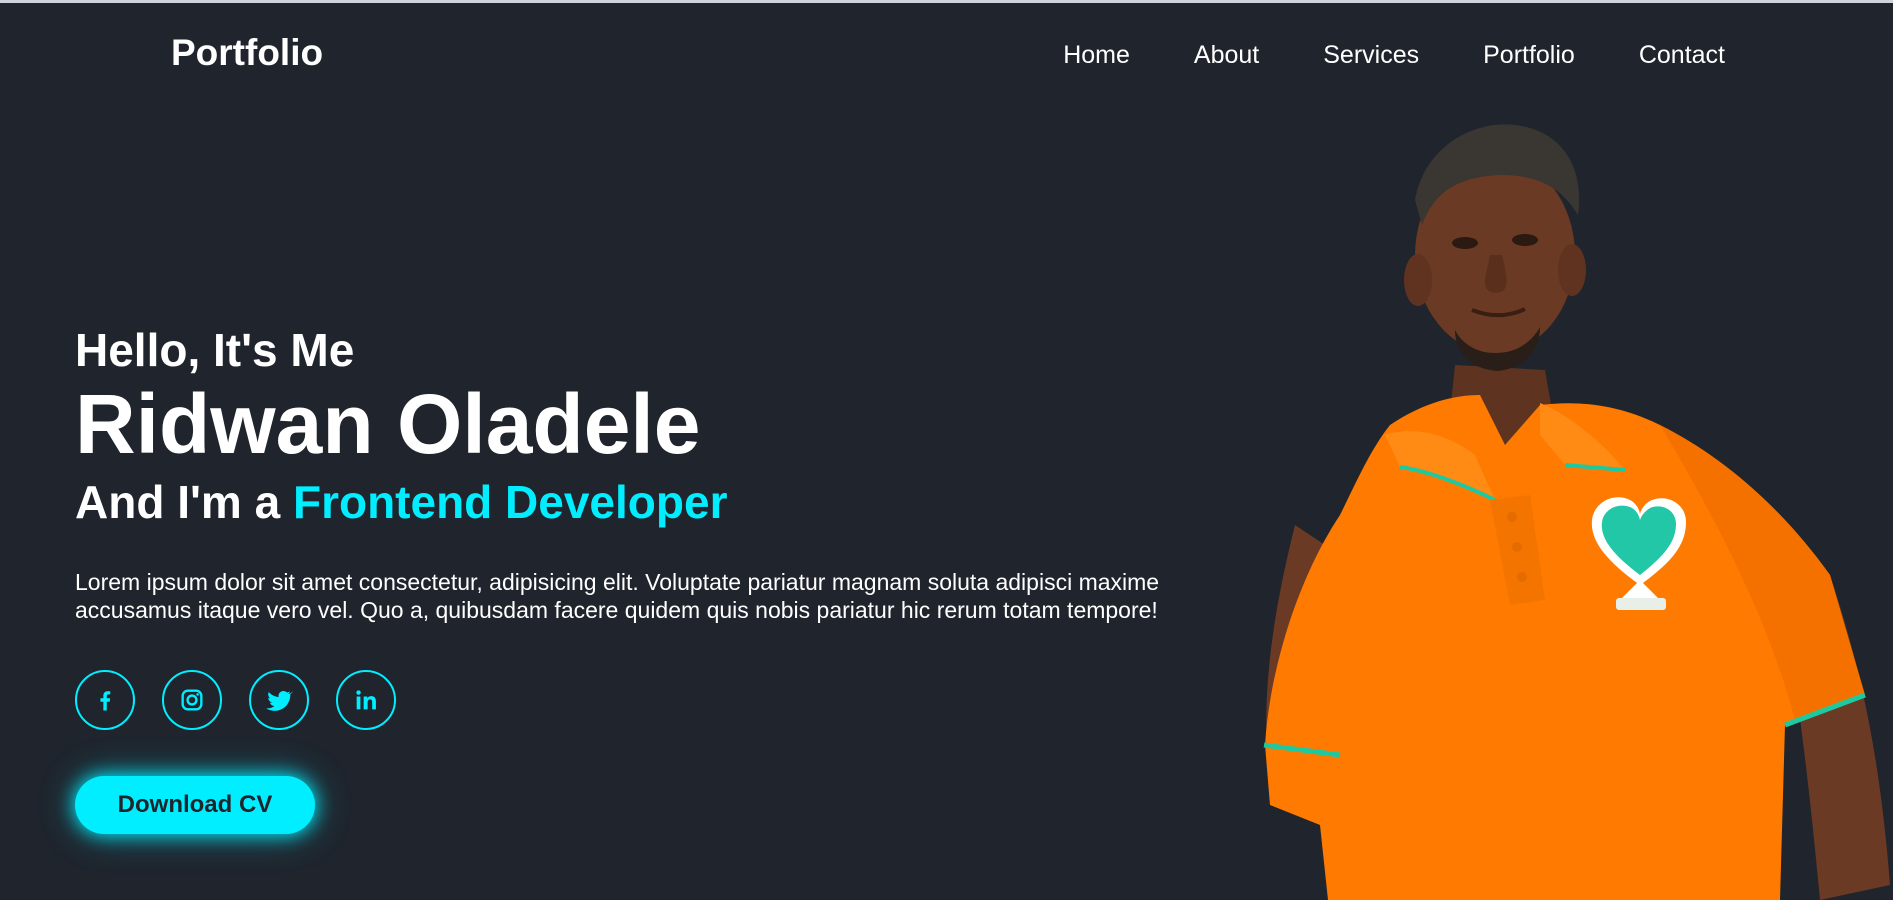  Describe the element at coordinates (665, 700) in the screenshot. I see `social-links` at that location.